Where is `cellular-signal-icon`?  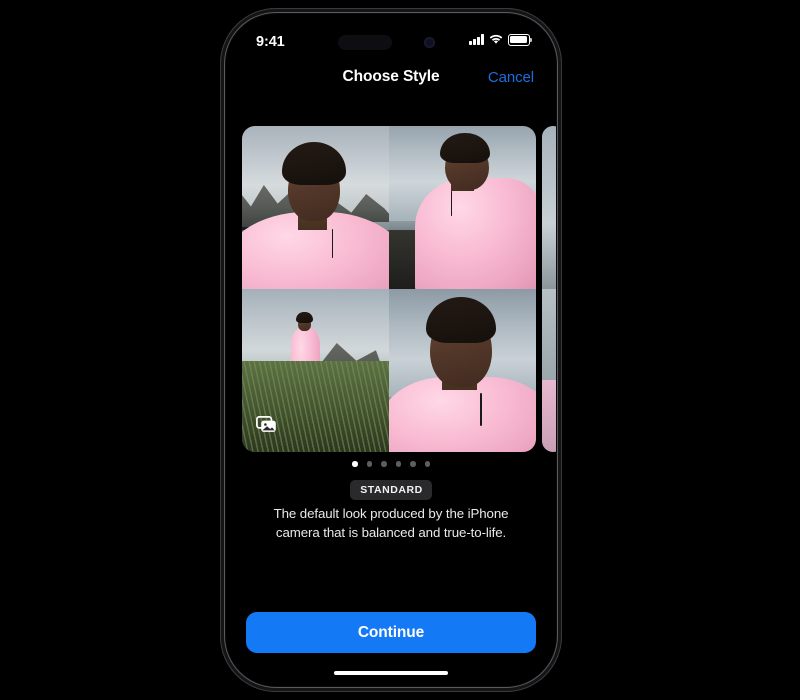
cellular-signal-icon is located at coordinates (476, 40).